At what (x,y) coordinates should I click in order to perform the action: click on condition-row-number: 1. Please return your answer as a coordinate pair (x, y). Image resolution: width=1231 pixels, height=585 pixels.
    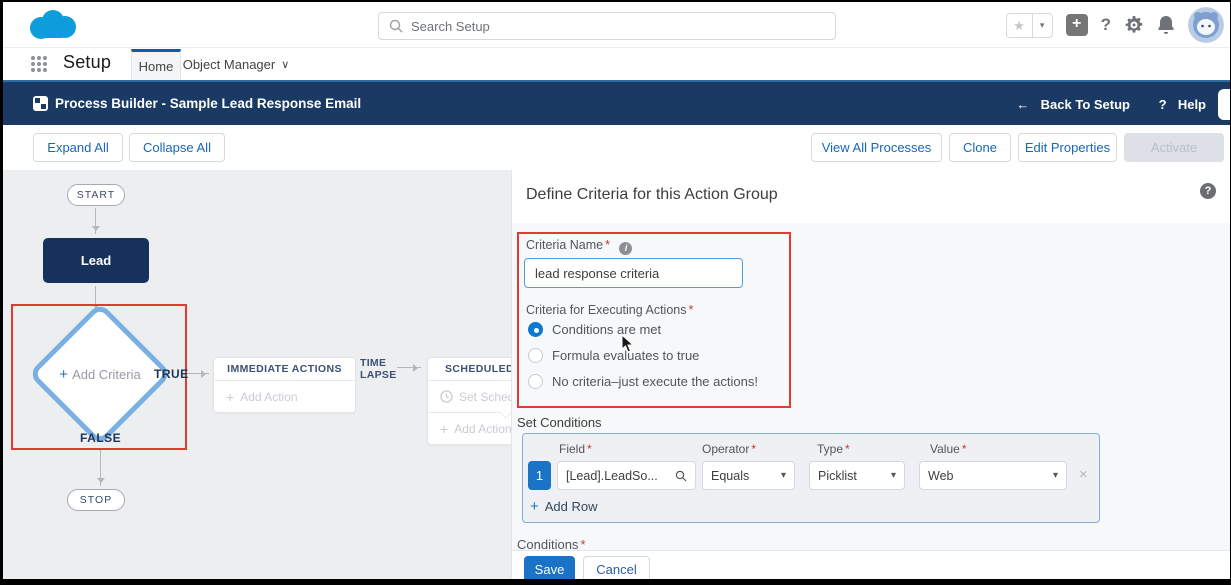
    Looking at the image, I should click on (539, 475).